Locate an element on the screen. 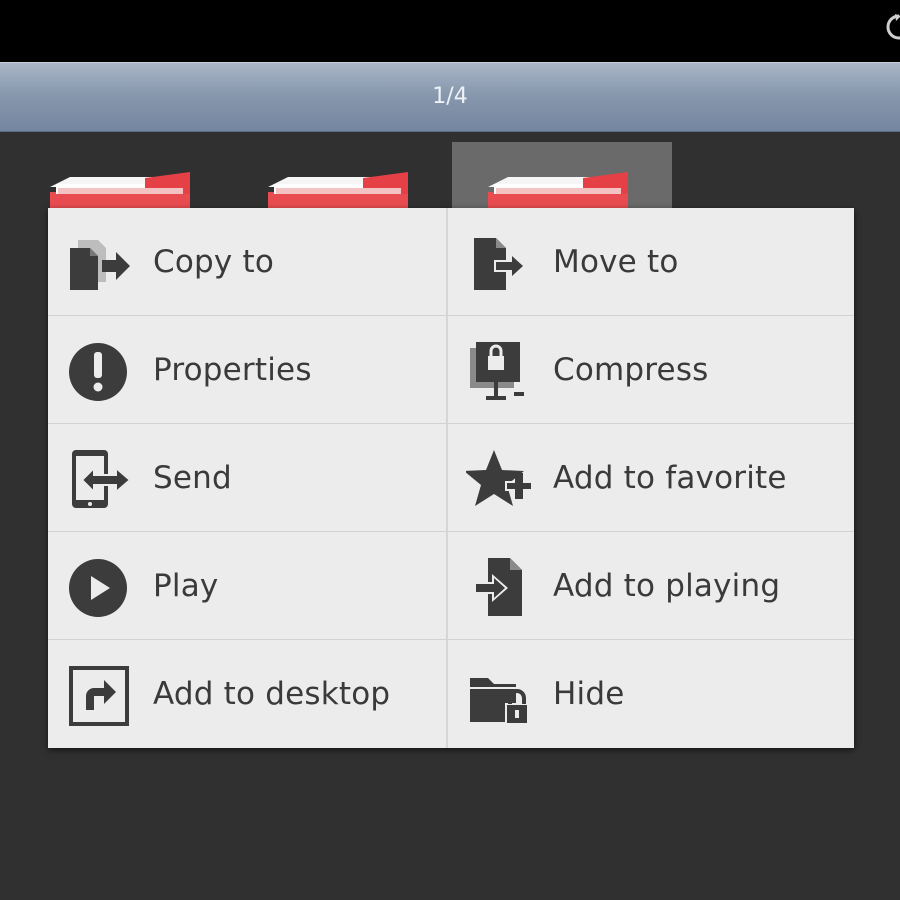 The width and height of the screenshot is (900, 900). add-to-desktop-icon is located at coordinates (99, 696).